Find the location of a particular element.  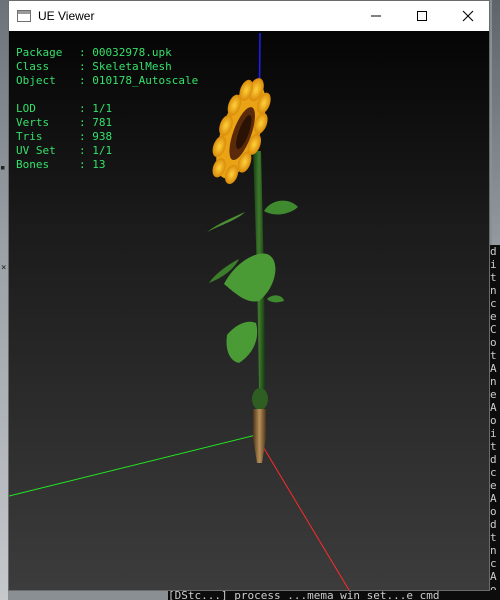

axis-x-line is located at coordinates (302, 512).